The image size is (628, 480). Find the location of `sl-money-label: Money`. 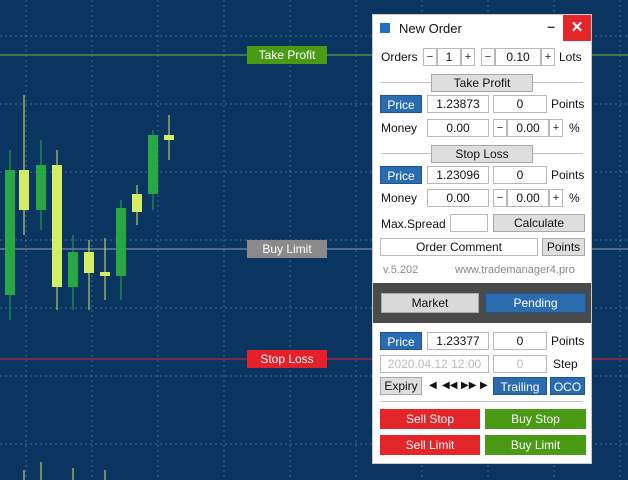

sl-money-label: Money is located at coordinates (399, 198).